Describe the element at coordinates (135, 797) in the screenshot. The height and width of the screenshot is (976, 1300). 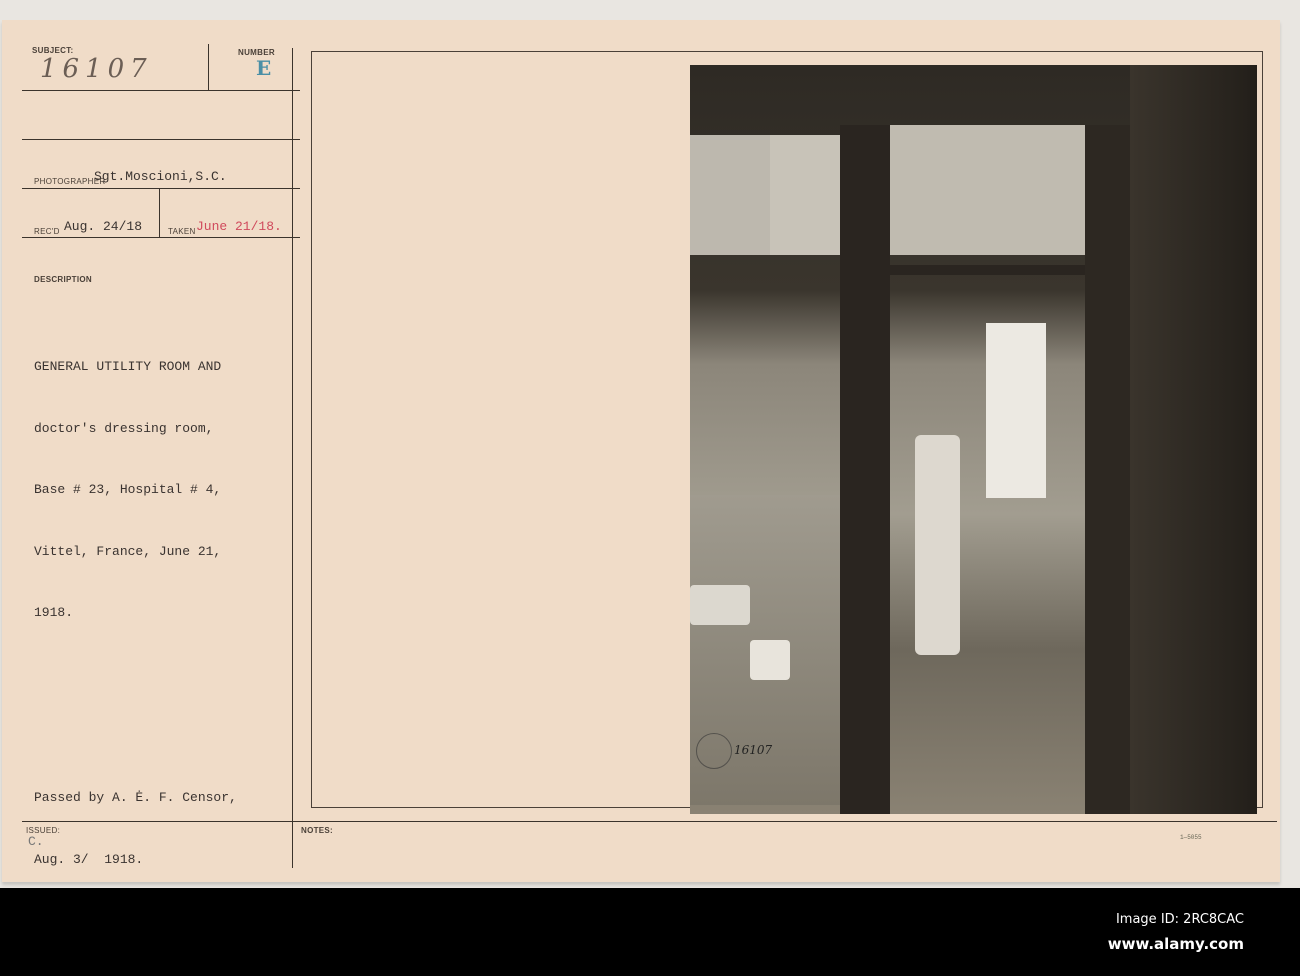
I see `censor-line: Passed by A. Ė. F. Censor,` at that location.